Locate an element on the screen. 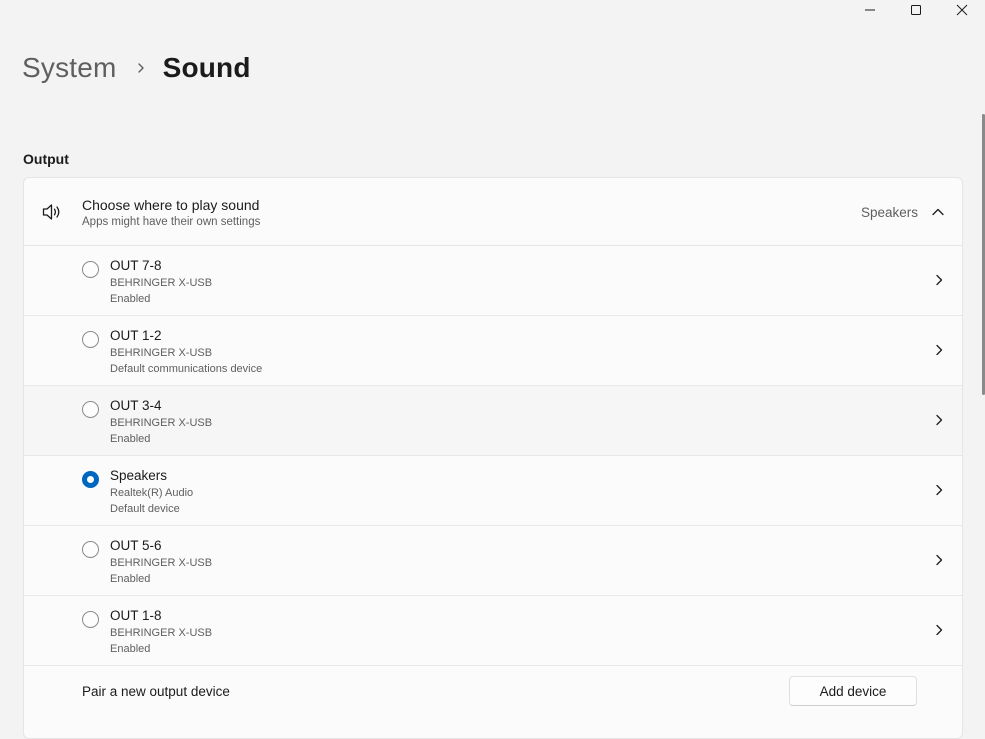  maximize-button is located at coordinates (916, 10).